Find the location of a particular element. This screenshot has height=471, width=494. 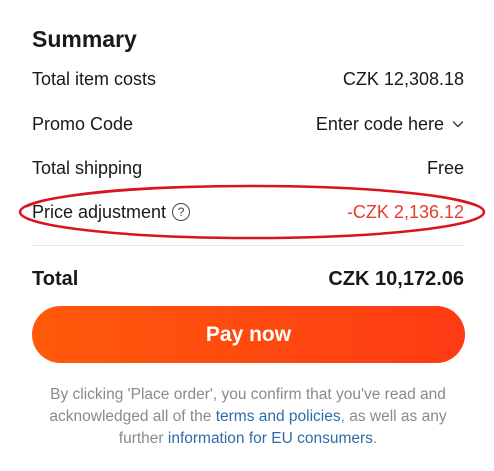

item-costs-value: CZK 12,308.18 is located at coordinates (403, 78).